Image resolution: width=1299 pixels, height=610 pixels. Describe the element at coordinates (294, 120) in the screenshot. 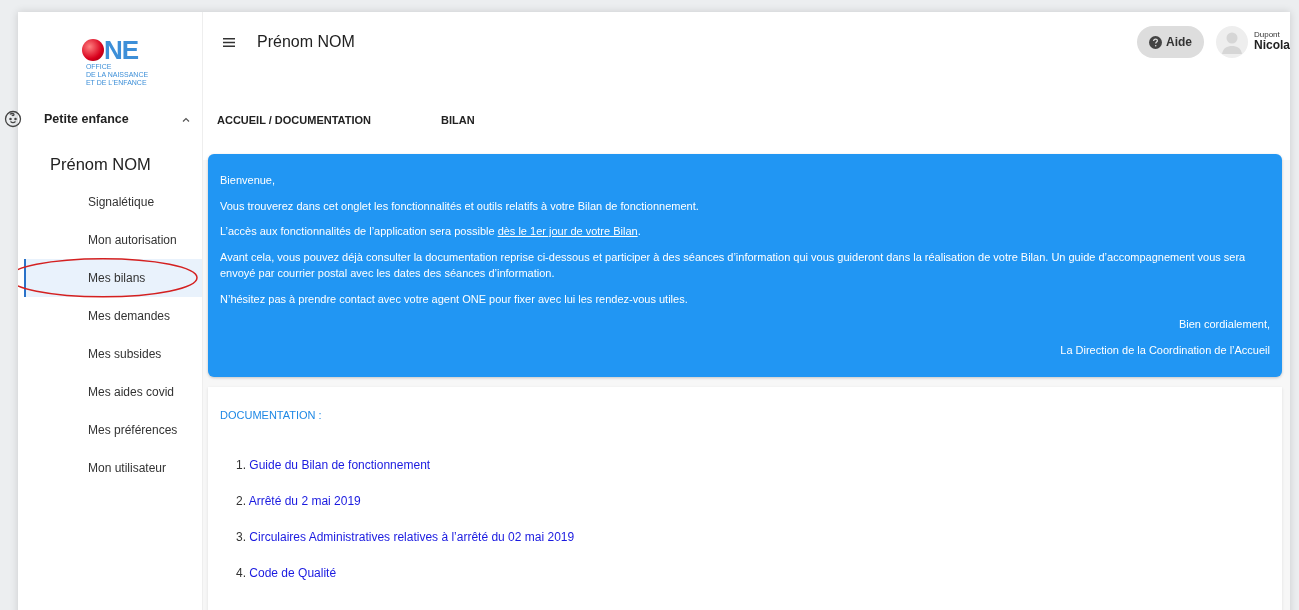

I see `breadcrumb-path: ACCUEIL / DOCUMENTATION` at that location.